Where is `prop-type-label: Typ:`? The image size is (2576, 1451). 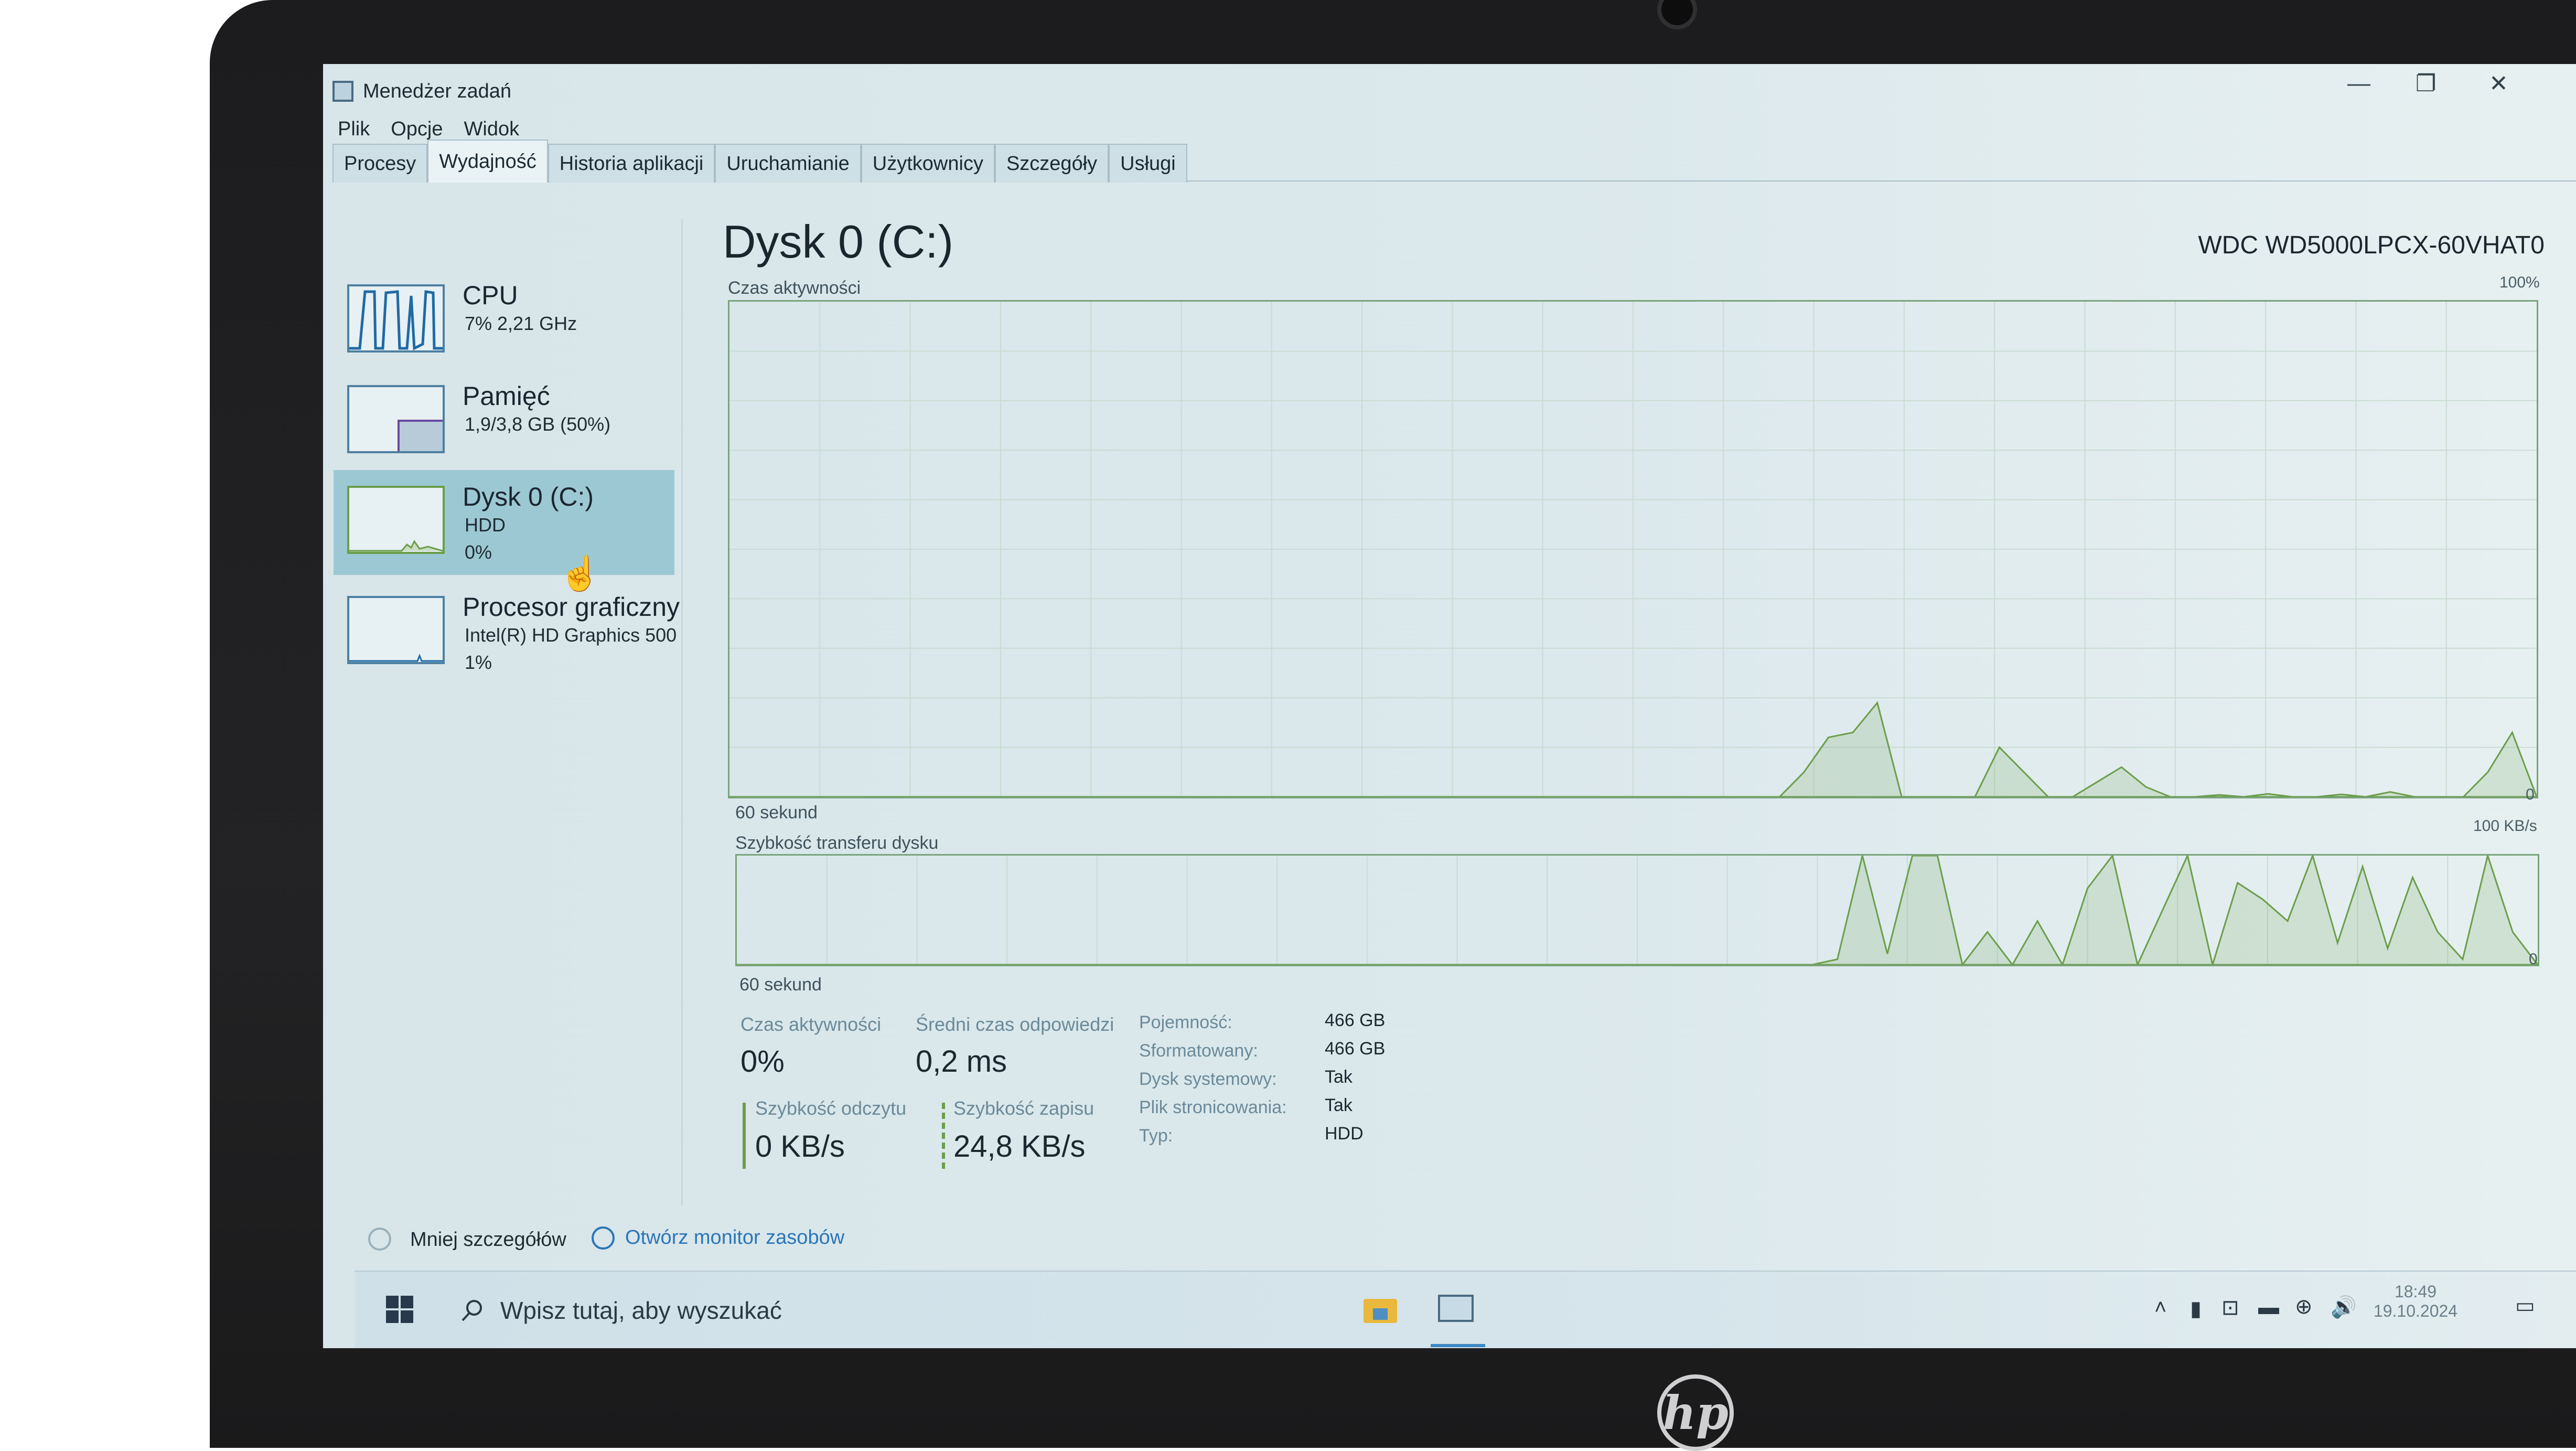
prop-type-label: Typ: is located at coordinates (1156, 1136).